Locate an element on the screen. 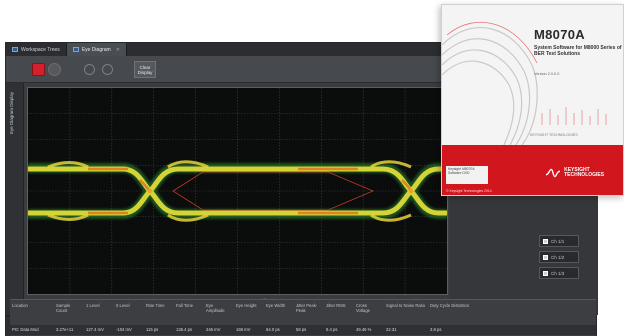 Image resolution: width=624 pixels, height=336 pixels. column-header: Sample Count is located at coordinates (69, 312).